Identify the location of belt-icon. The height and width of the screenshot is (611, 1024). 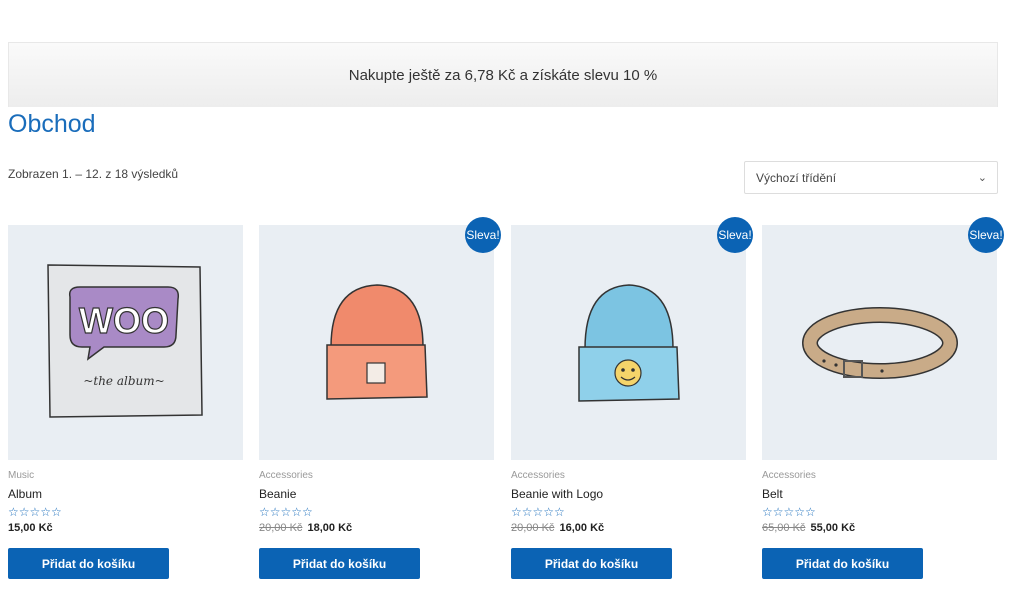
(880, 343).